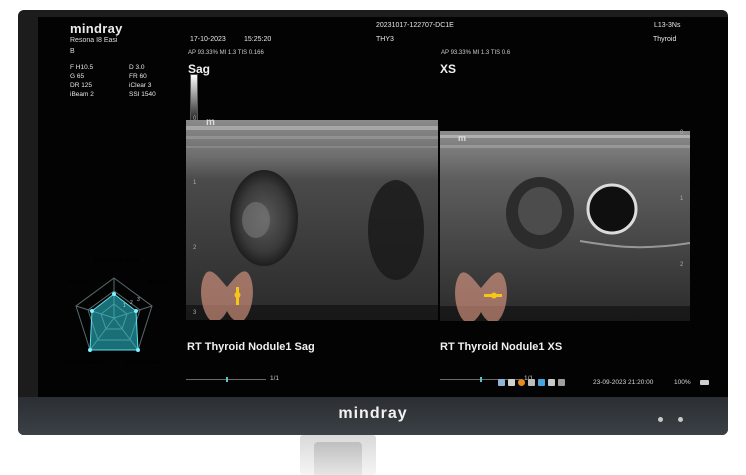 The image size is (746, 475). What do you see at coordinates (84, 362) in the screenshot?
I see `radar-label: Echogenicity` at bounding box center [84, 362].